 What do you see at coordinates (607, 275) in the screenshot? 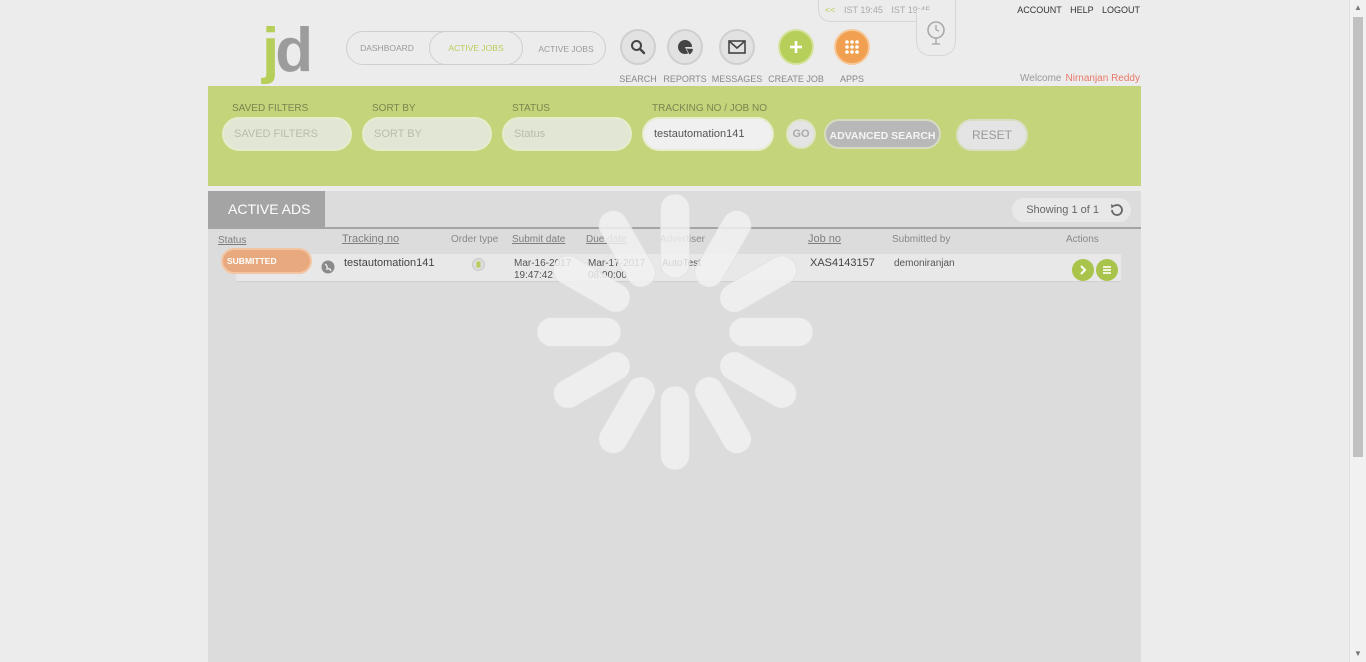
I see `due-time: 08:00:00` at bounding box center [607, 275].